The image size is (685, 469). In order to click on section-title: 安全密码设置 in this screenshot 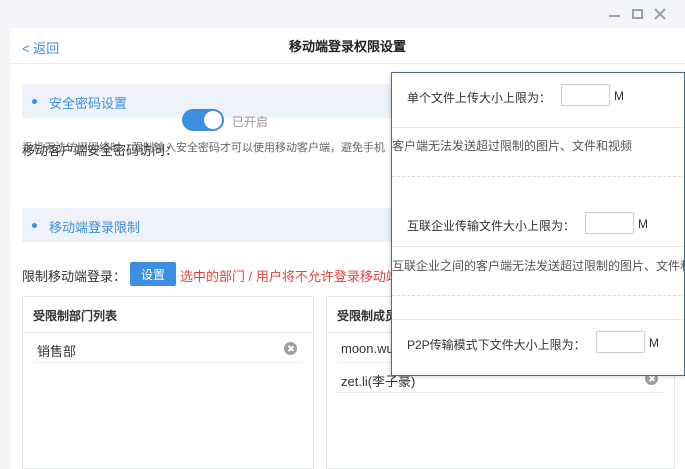, I will do `click(88, 103)`.